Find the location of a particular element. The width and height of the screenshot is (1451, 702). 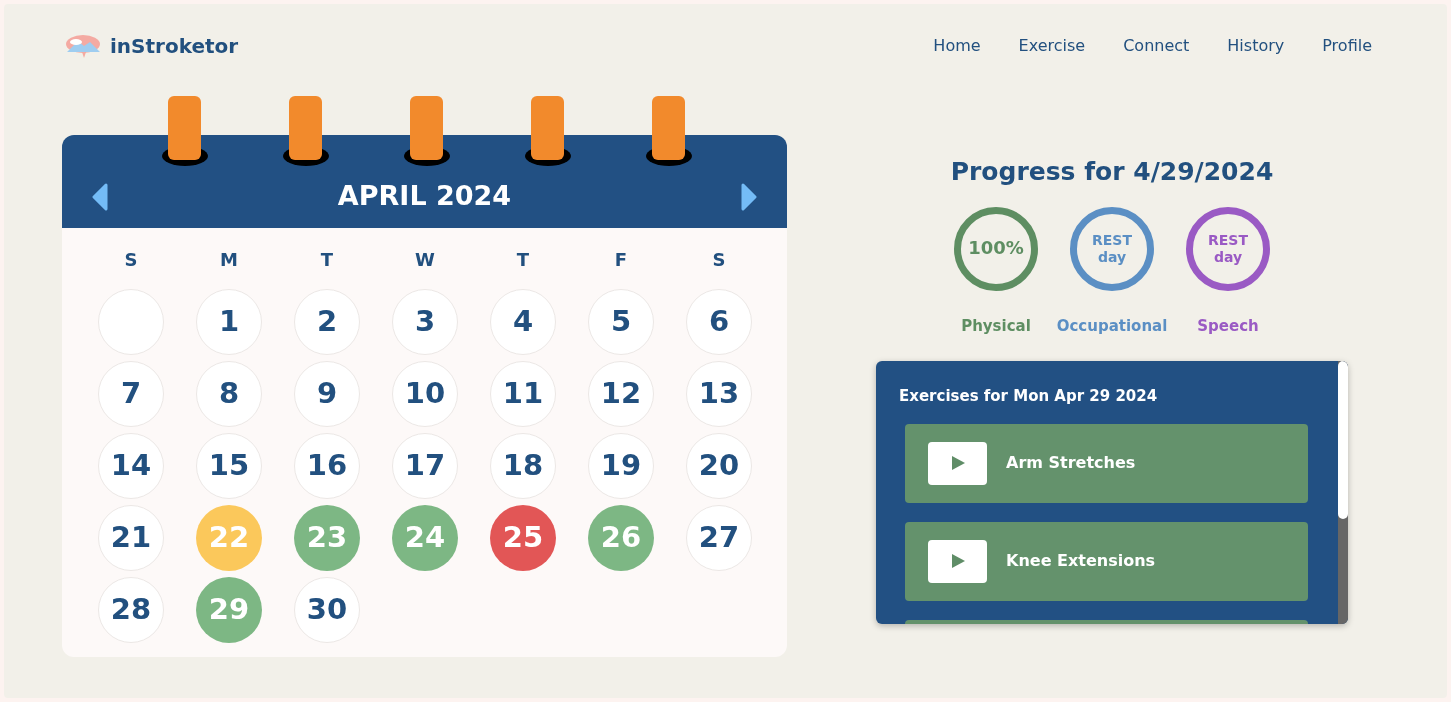

scrollbar is located at coordinates (1343, 492).